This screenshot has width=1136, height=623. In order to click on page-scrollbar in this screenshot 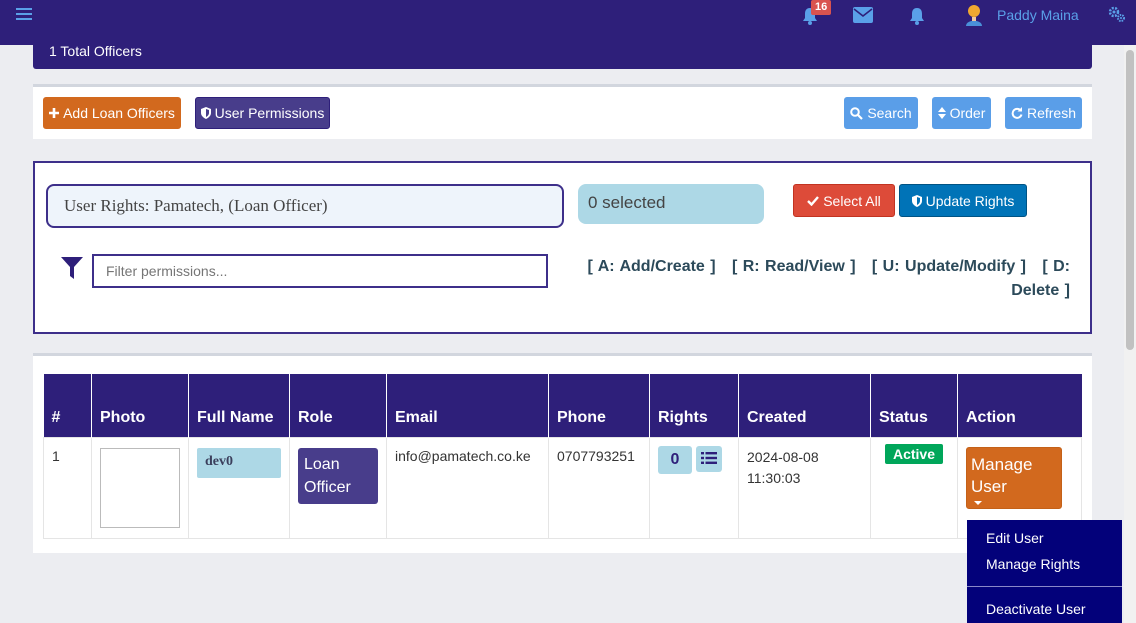, I will do `click(1130, 334)`.